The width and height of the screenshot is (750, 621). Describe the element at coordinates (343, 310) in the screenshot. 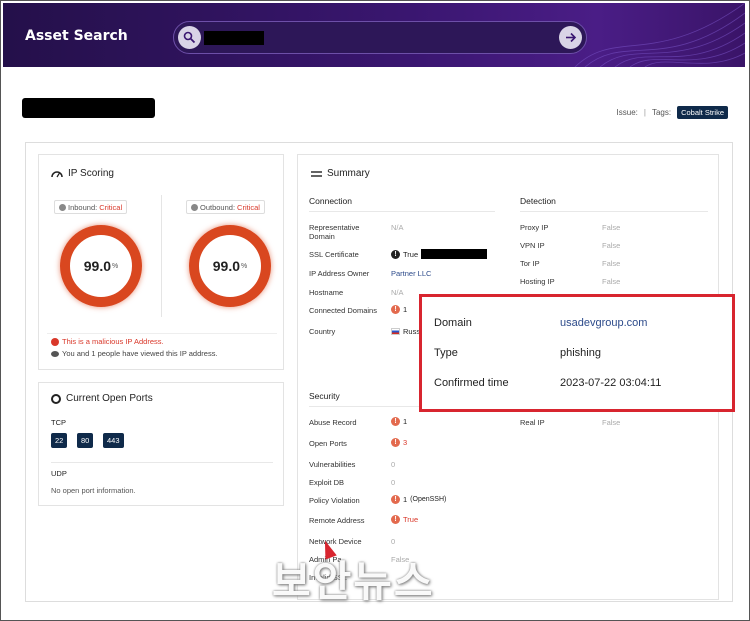

I see `connection-row-label: Connected Domains` at that location.